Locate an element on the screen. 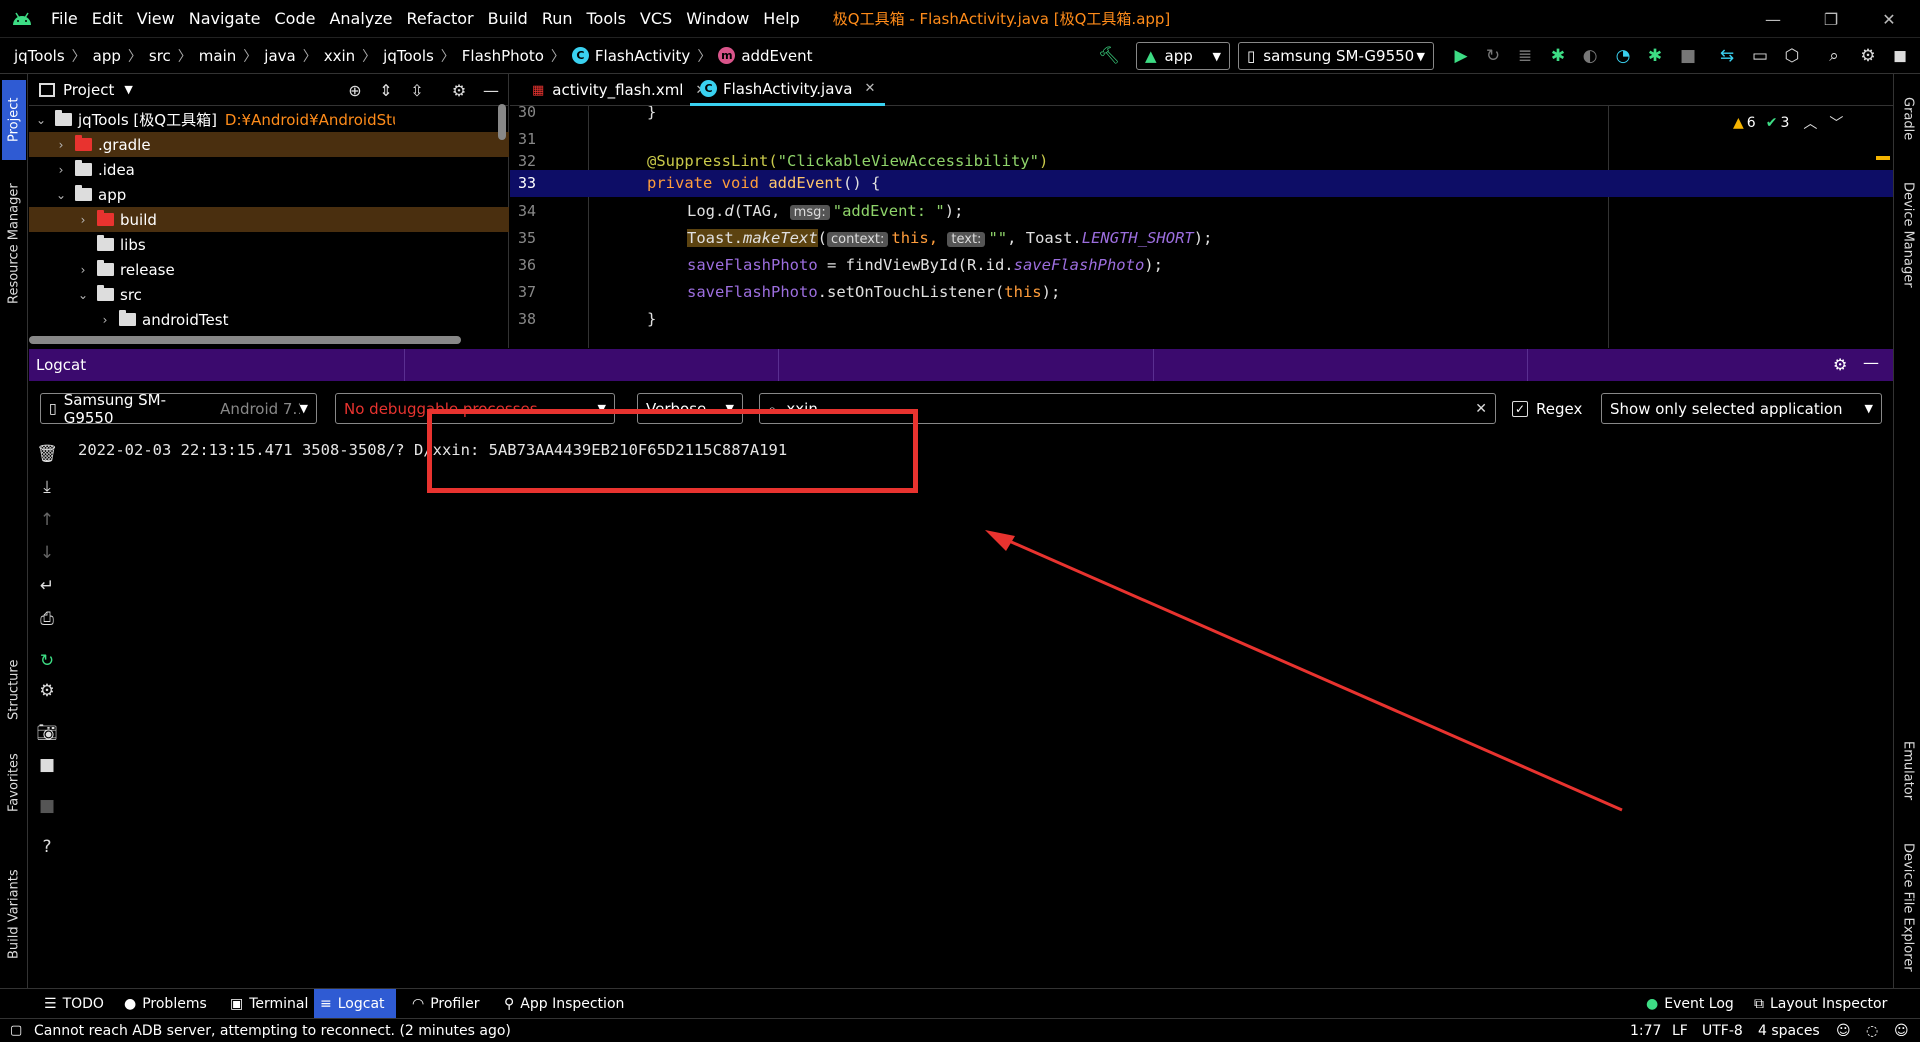 Image resolution: width=1920 pixels, height=1042 pixels. tool-event-log: ● Event Log is located at coordinates (1690, 1004).